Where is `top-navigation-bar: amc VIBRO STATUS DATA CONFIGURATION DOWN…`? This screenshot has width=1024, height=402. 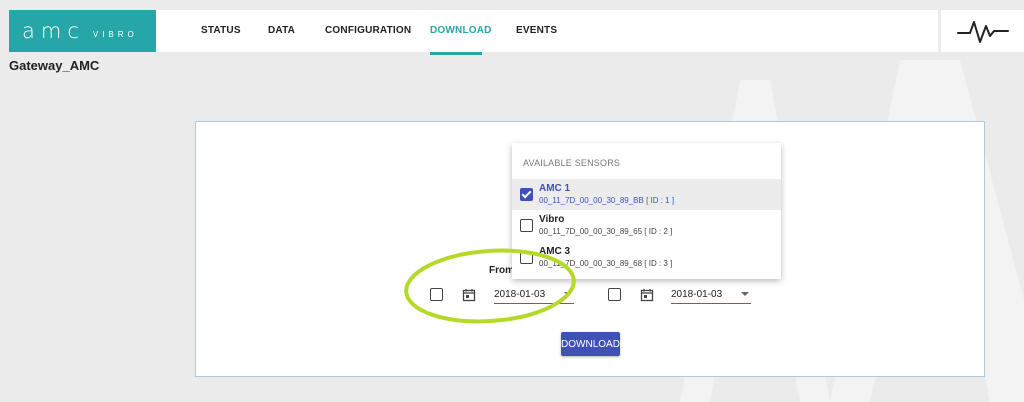
top-navigation-bar: amc VIBRO STATUS DATA CONFIGURATION DOWN… is located at coordinates (512, 32).